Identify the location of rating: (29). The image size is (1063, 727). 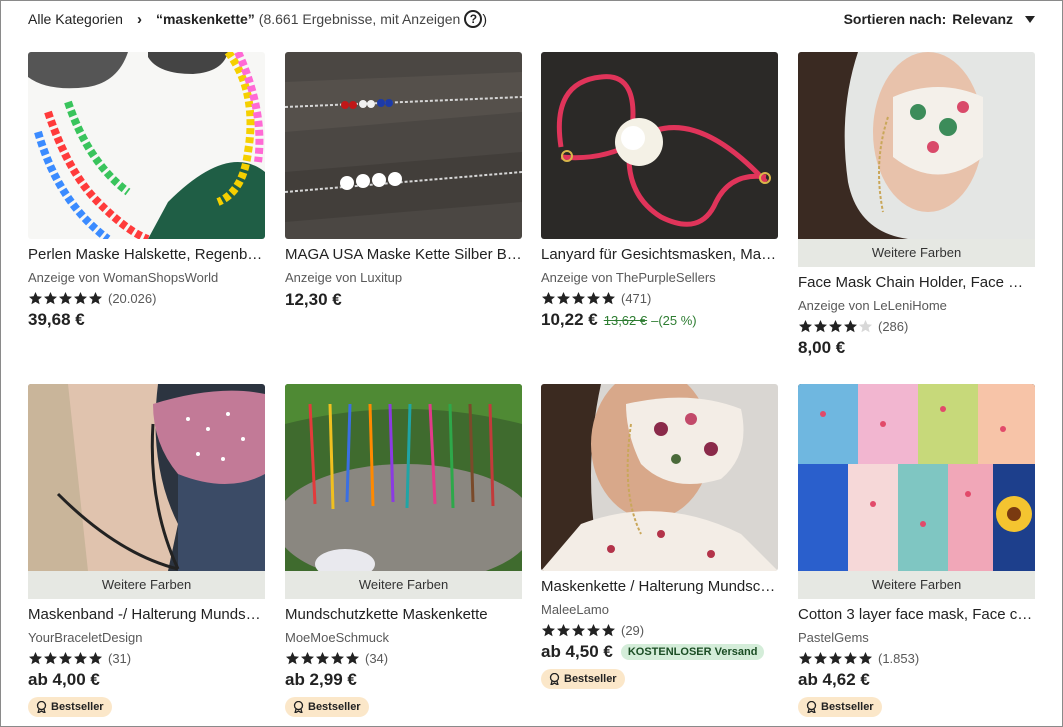
(659, 630).